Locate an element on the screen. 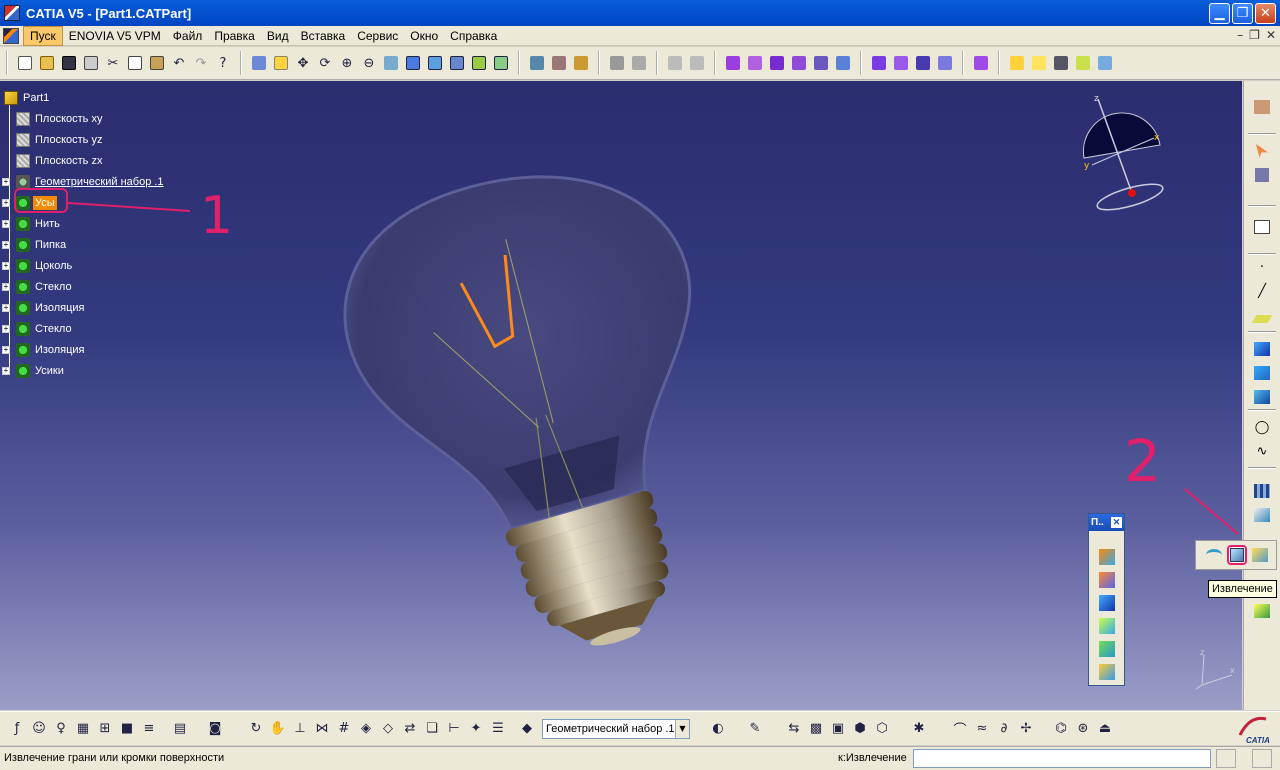 This screenshot has width=1280, height=770. normal-view-icon is located at coordinates (391, 63).